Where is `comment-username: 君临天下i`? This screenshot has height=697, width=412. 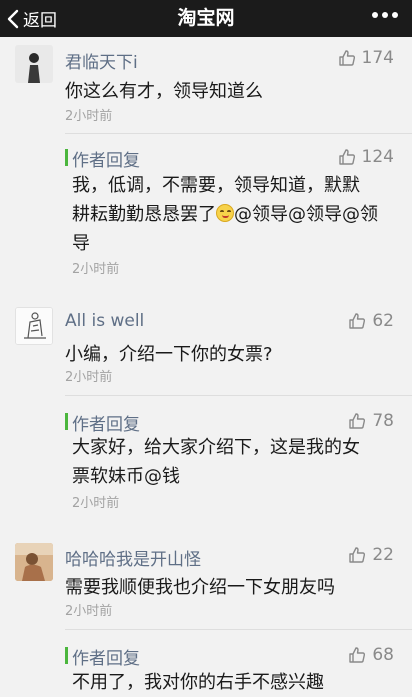
comment-username: 君临天下i is located at coordinates (101, 60).